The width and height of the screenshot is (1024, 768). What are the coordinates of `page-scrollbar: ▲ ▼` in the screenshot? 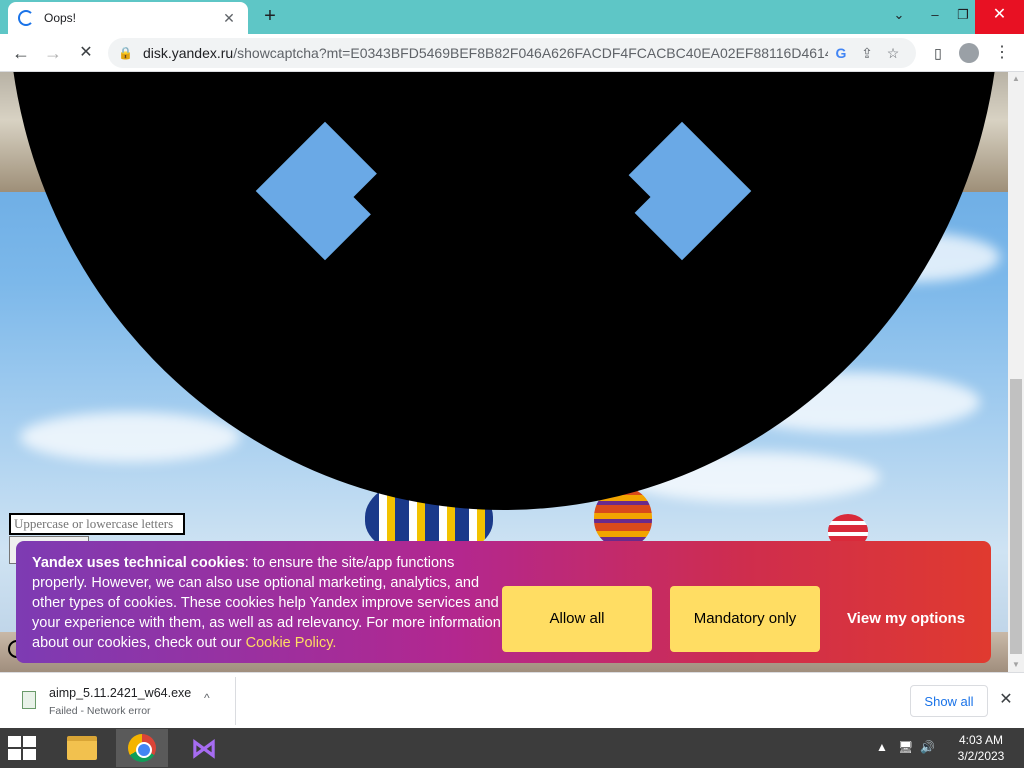 It's located at (1016, 372).